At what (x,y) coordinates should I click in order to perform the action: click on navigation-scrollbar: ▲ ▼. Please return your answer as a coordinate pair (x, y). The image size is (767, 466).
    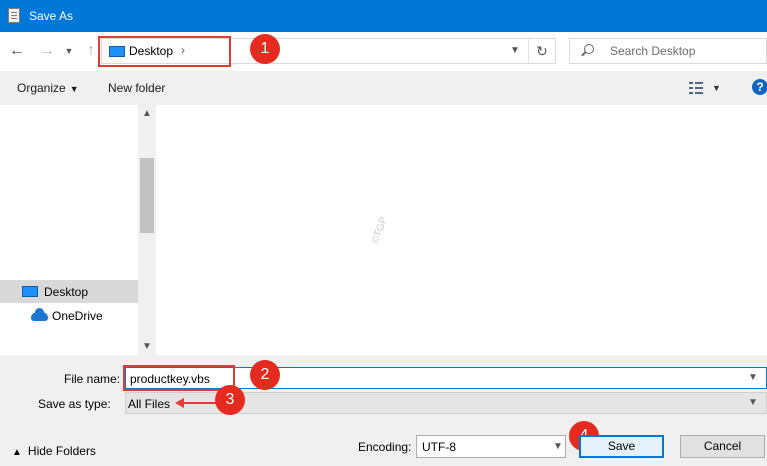
    Looking at the image, I should click on (147, 230).